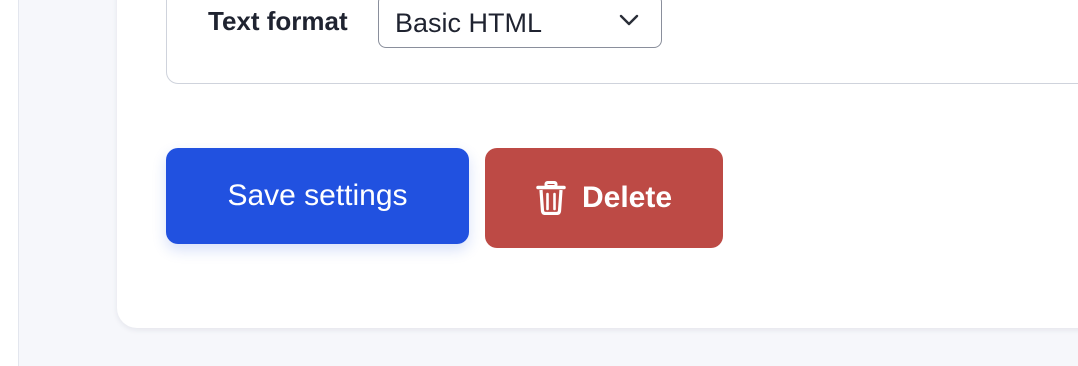 The height and width of the screenshot is (366, 1078). What do you see at coordinates (627, 197) in the screenshot?
I see `delete-label: Delete` at bounding box center [627, 197].